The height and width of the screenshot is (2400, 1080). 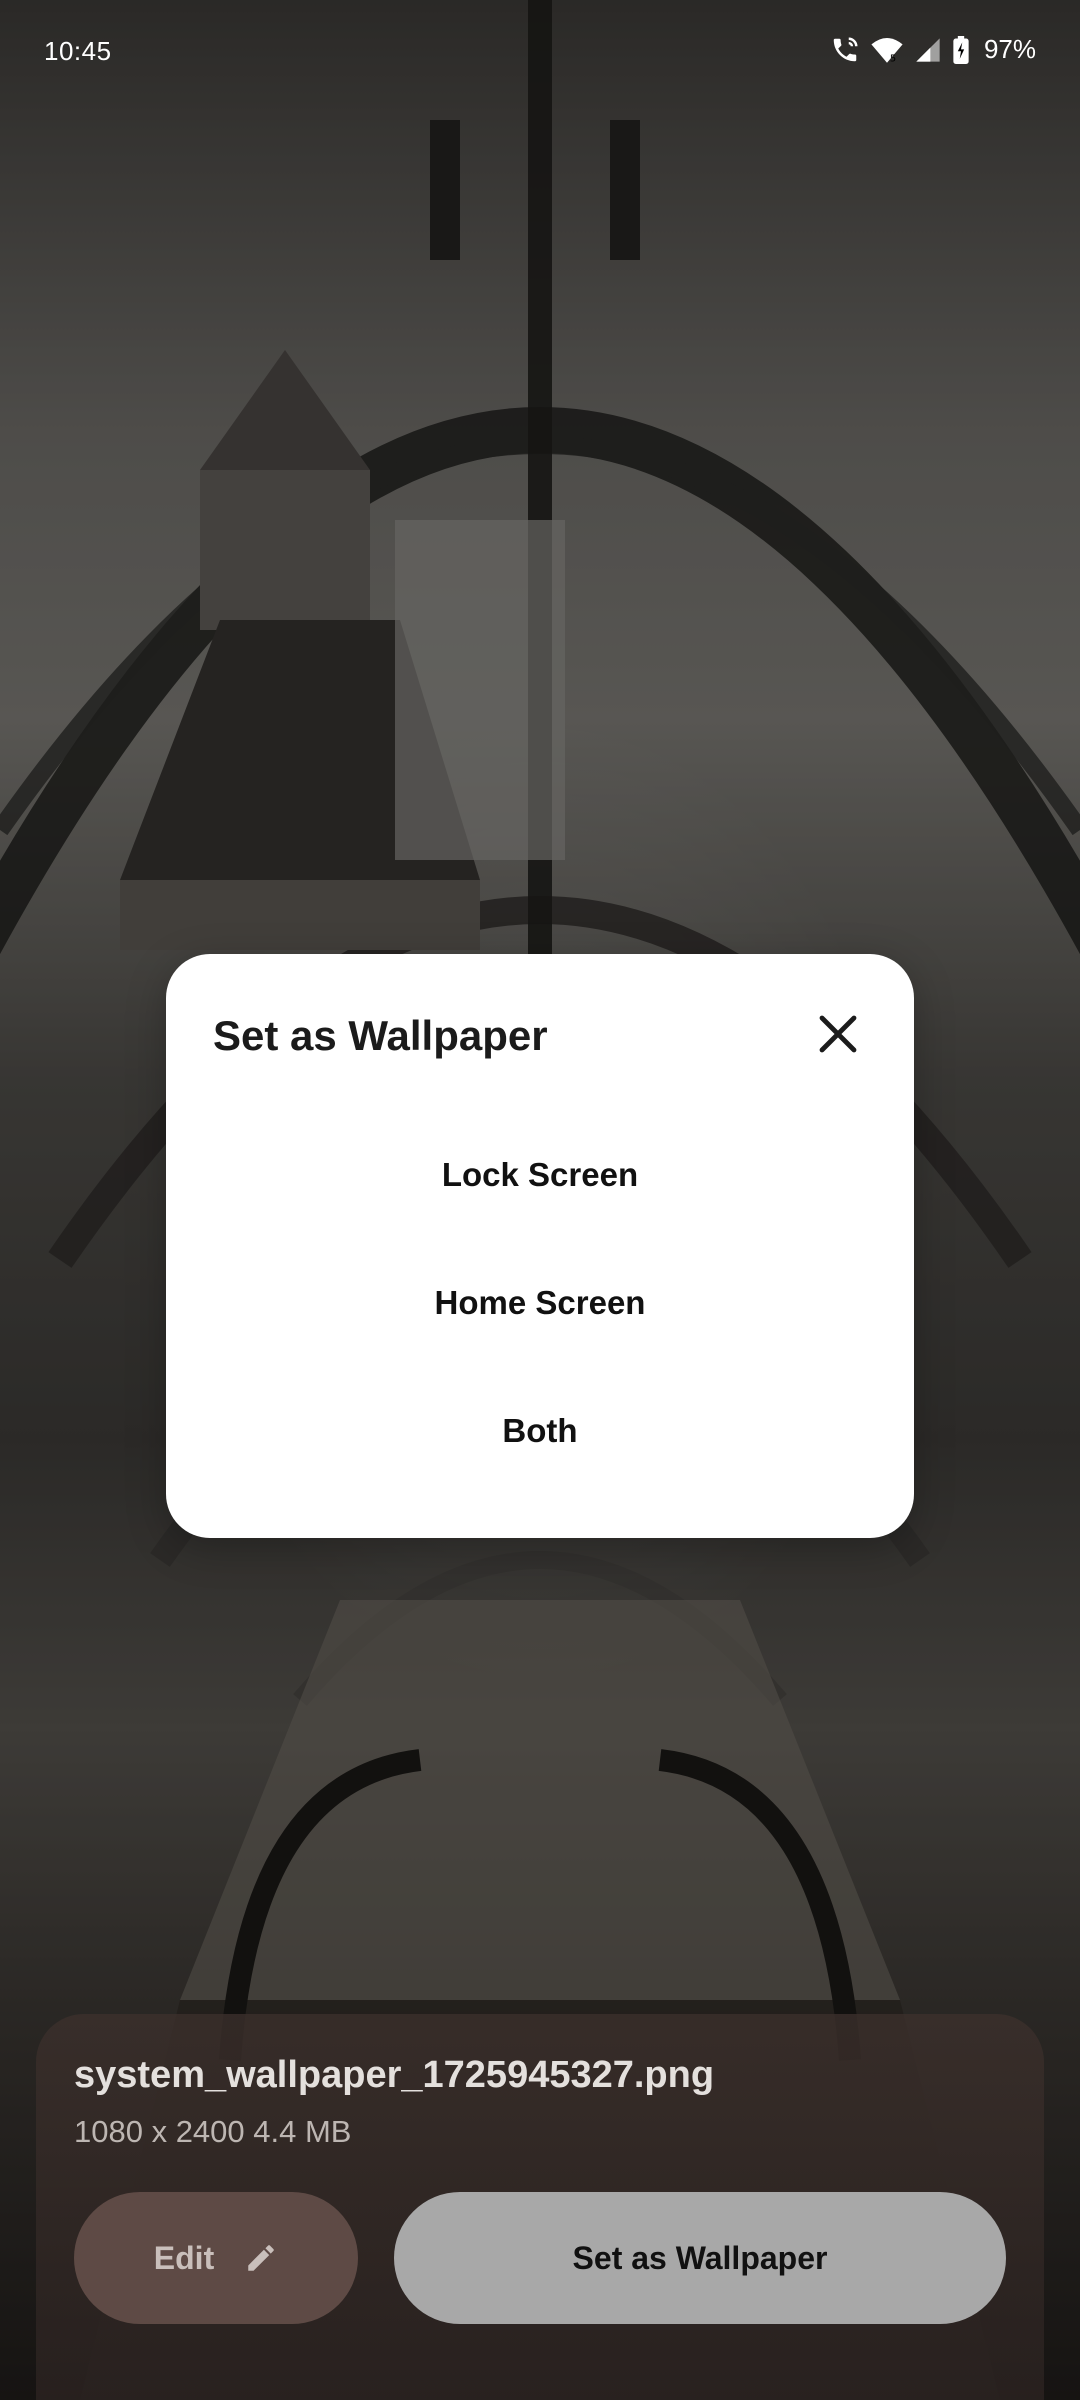 I want to click on wifi-calling-icon, so click(x=845, y=50).